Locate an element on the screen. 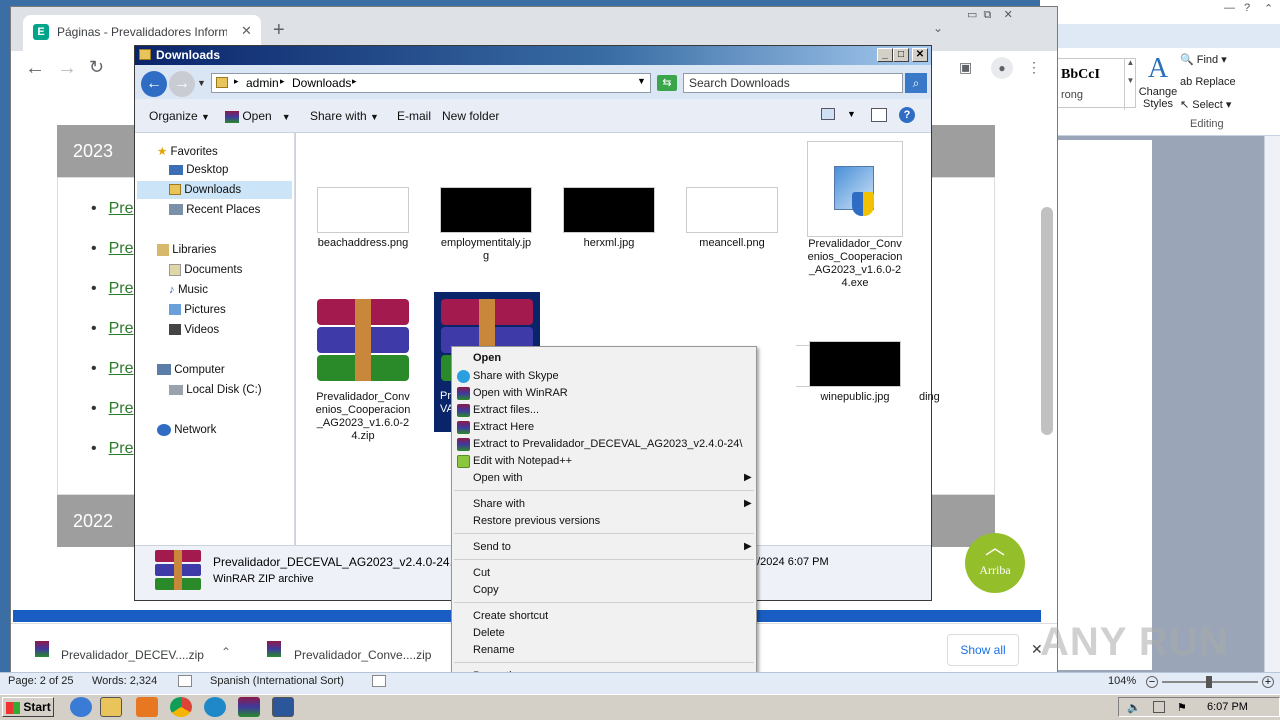 This screenshot has height=720, width=1280. menu-delete: Delete is located at coordinates (489, 633).